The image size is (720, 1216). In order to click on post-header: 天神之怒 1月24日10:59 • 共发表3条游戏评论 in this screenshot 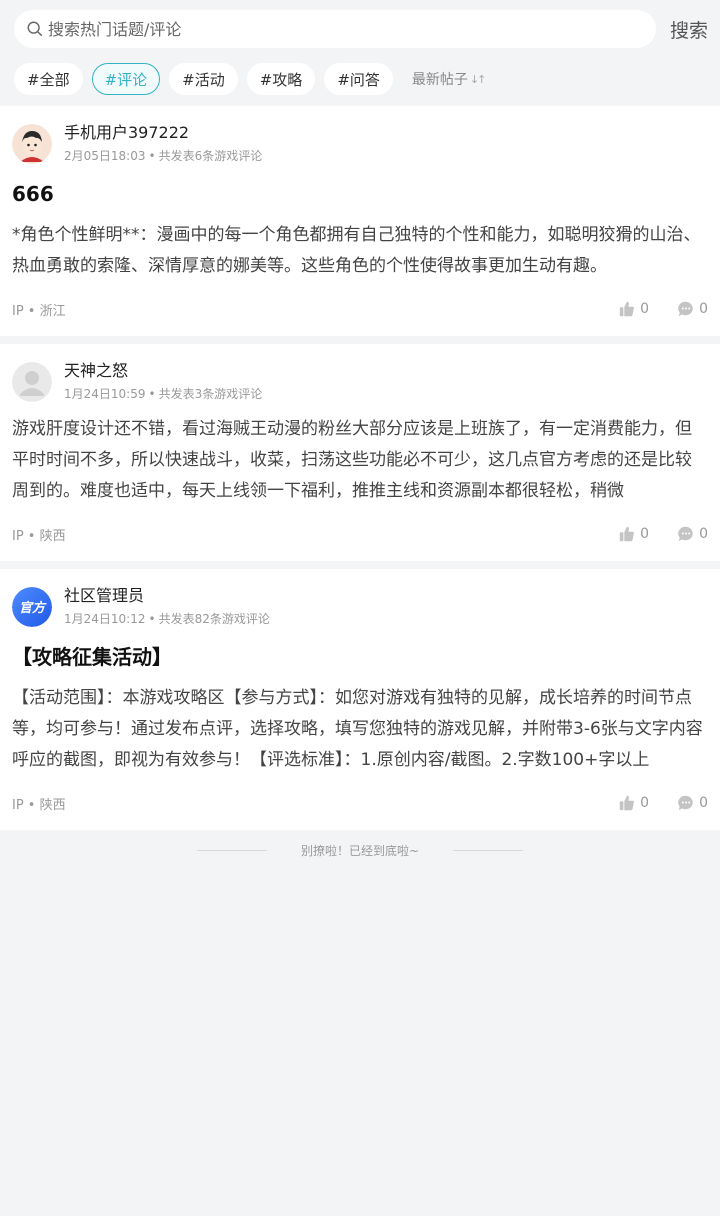, I will do `click(360, 382)`.